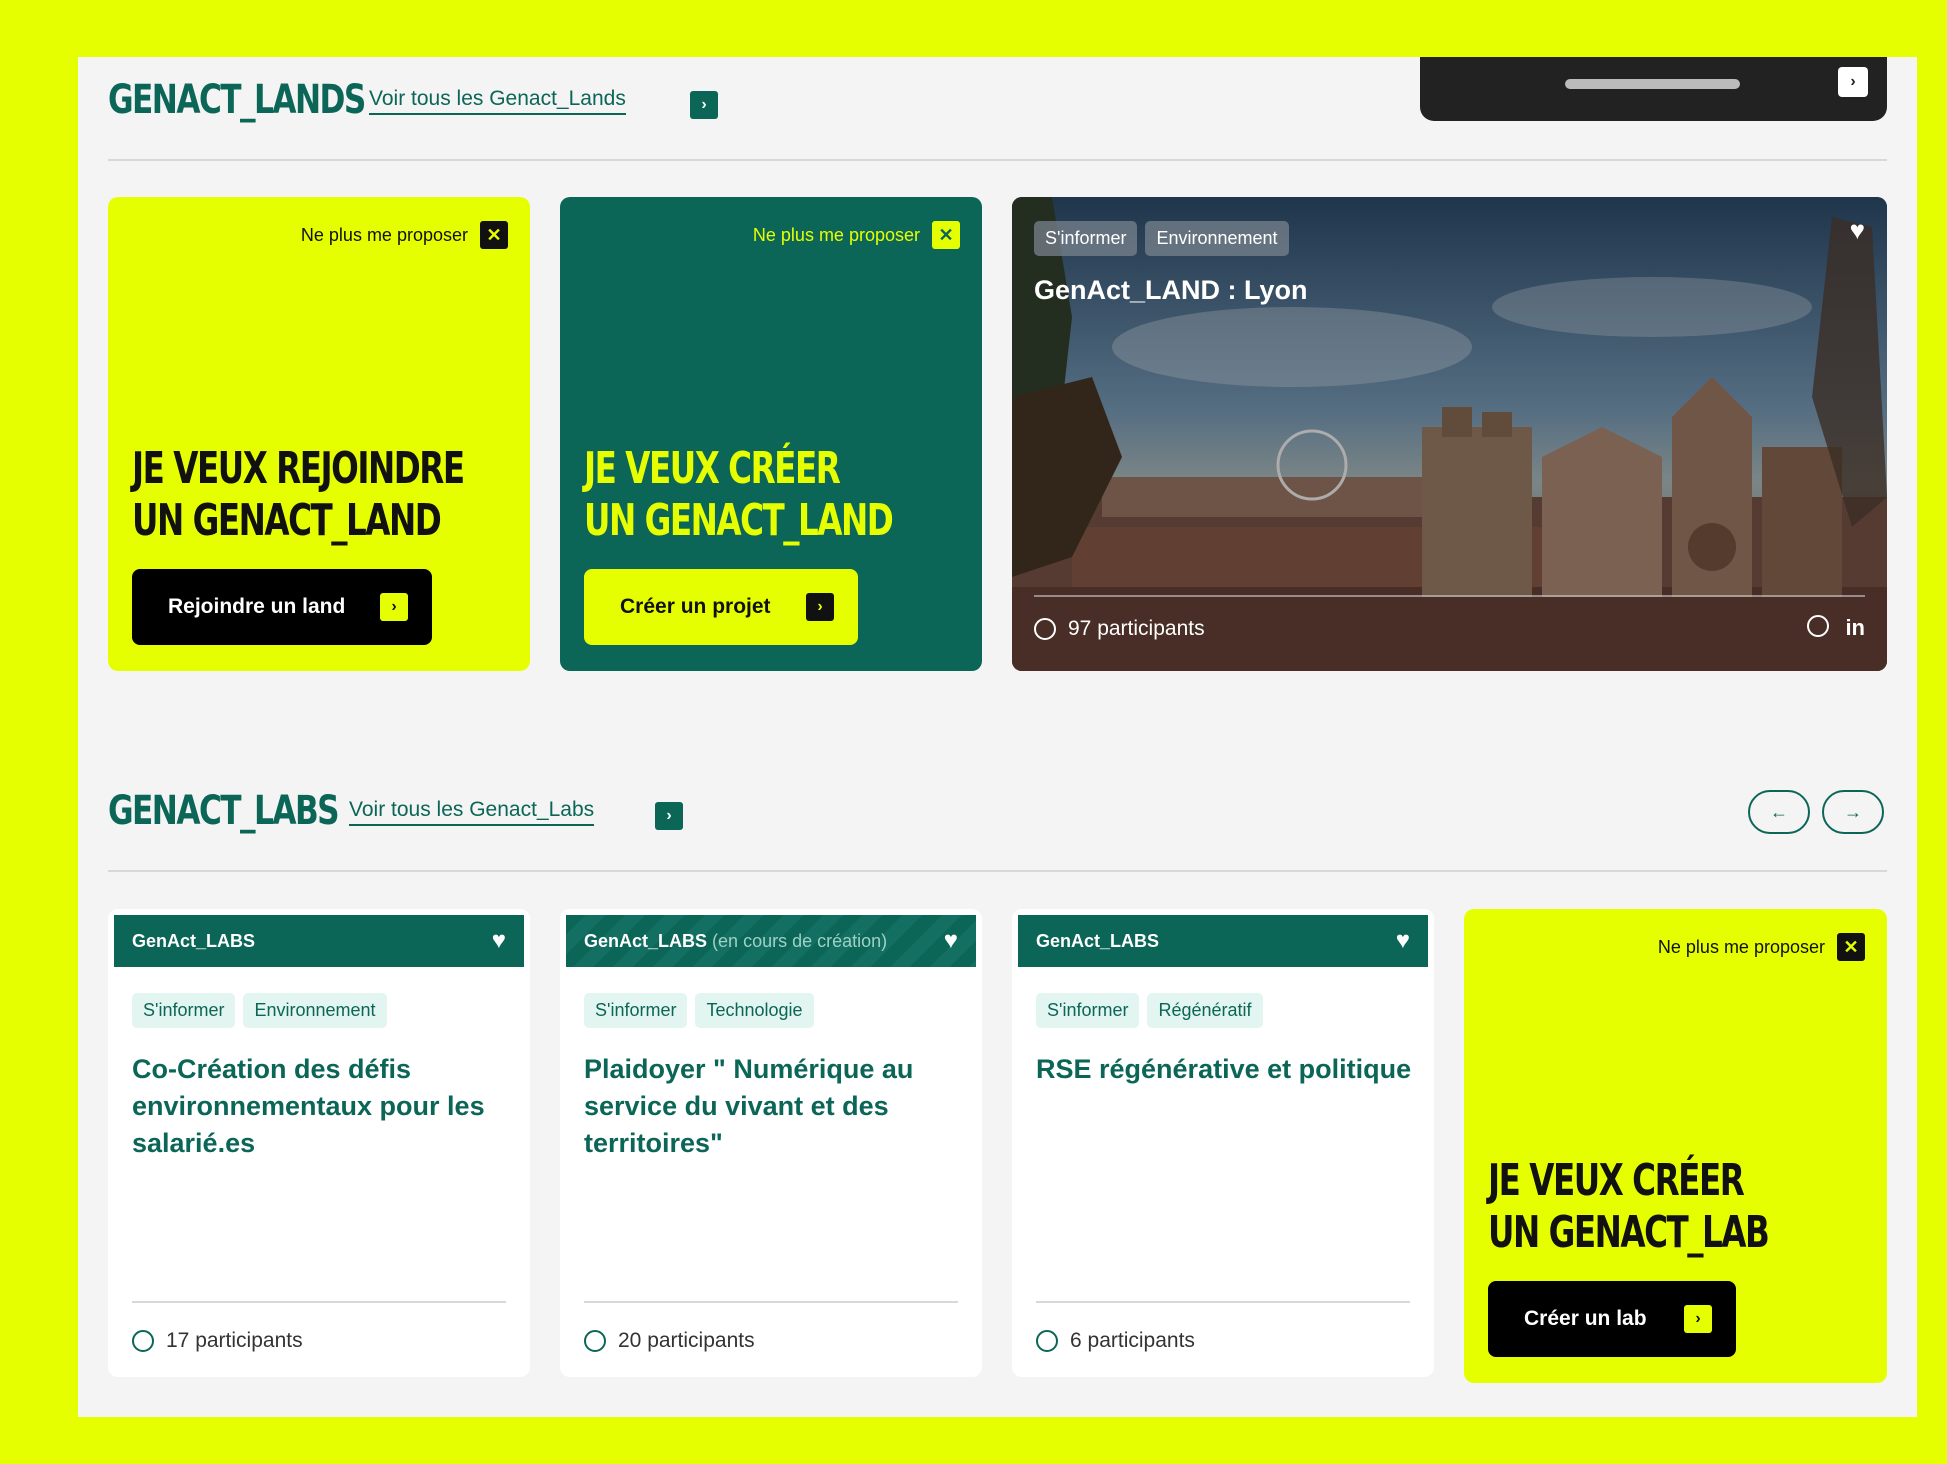  I want to click on lyon-participants-count: 97 participants, so click(1136, 628).